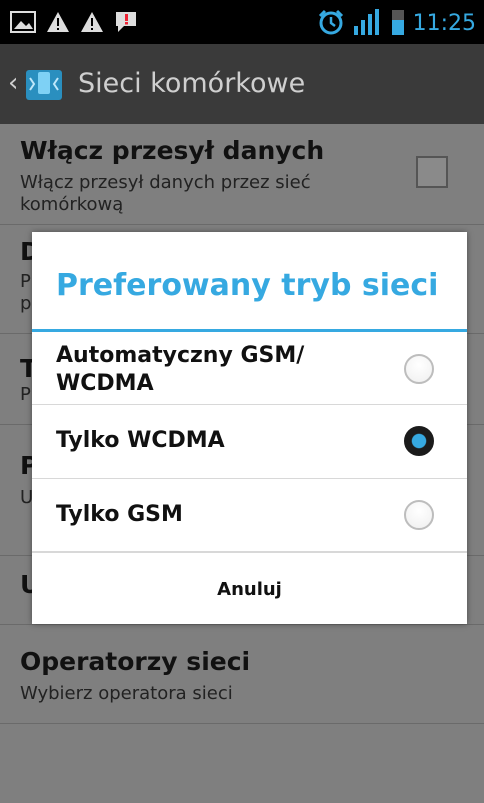 Image resolution: width=484 pixels, height=803 pixels. What do you see at coordinates (432, 172) in the screenshot?
I see `data-enabled-checkbox` at bounding box center [432, 172].